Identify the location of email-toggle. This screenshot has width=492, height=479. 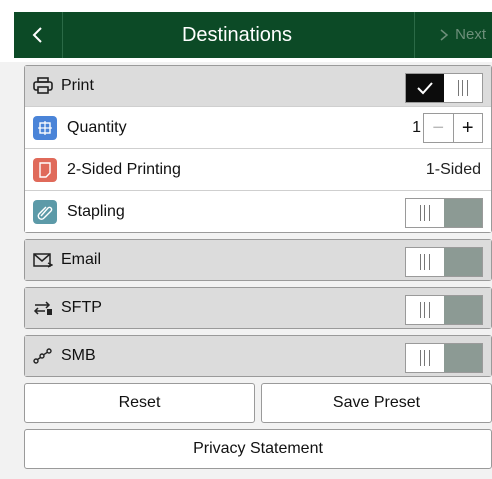
(444, 262).